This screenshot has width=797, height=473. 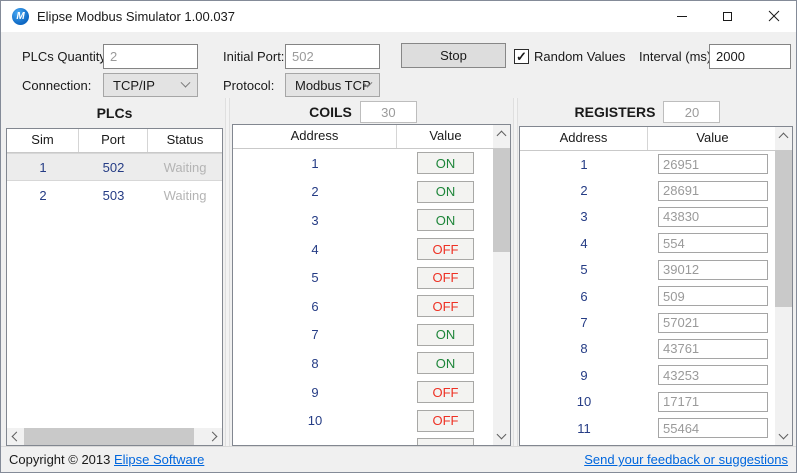 I want to click on register-address: 9, so click(x=584, y=375).